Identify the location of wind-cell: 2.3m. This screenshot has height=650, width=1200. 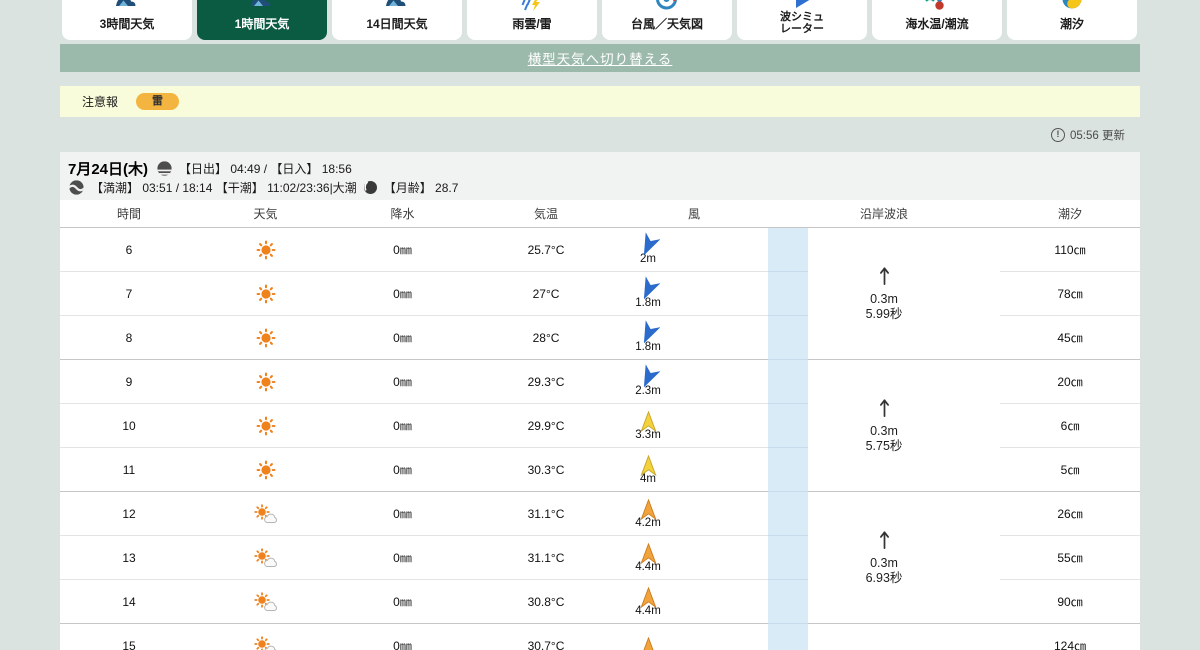
(694, 380).